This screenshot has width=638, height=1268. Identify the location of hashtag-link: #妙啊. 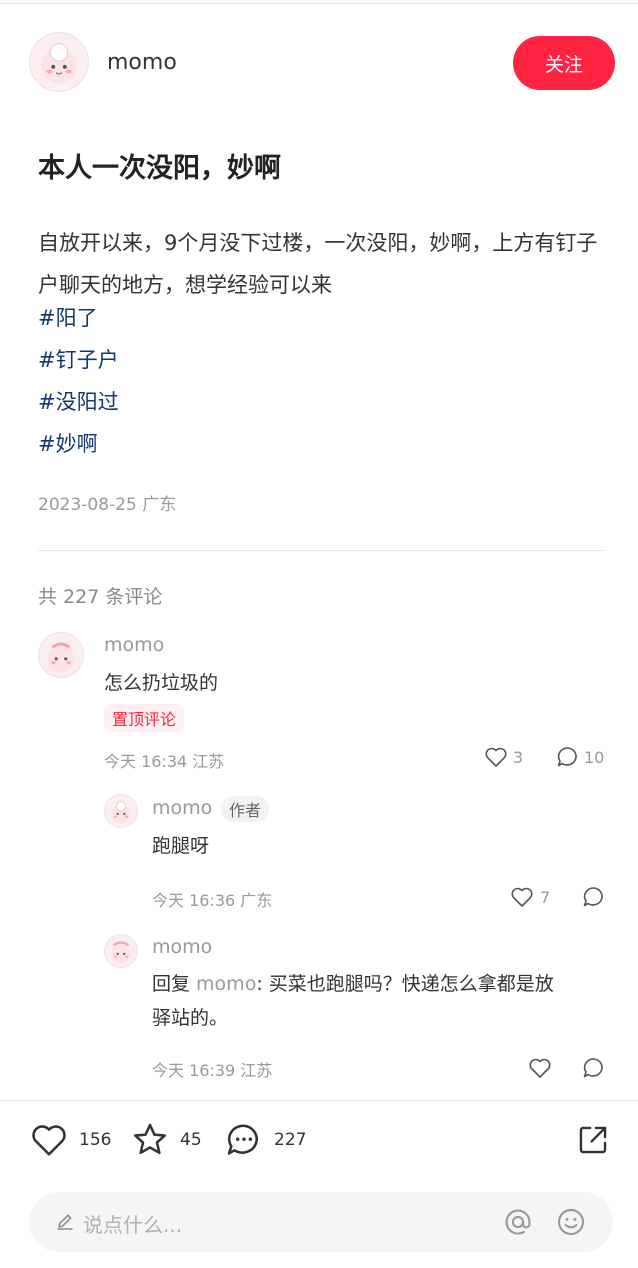
(68, 443).